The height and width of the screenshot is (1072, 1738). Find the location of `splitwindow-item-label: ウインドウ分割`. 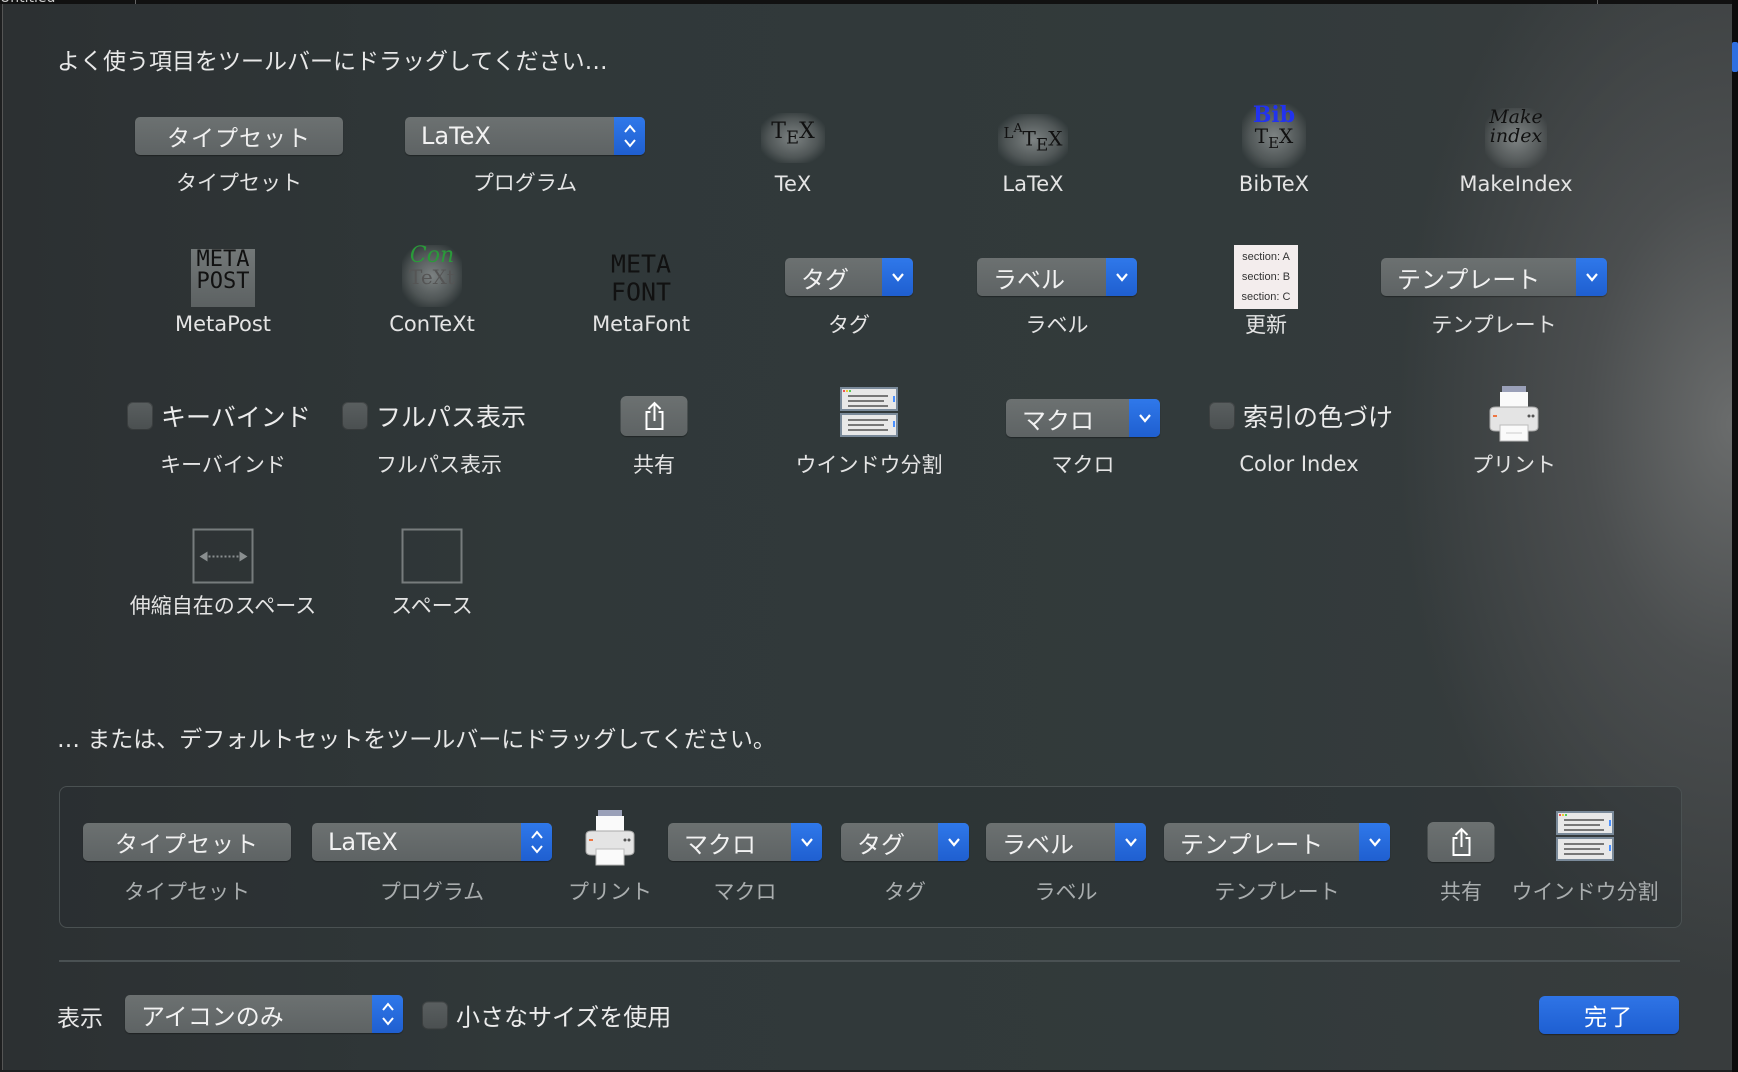

splitwindow-item-label: ウインドウ分割 is located at coordinates (869, 465).